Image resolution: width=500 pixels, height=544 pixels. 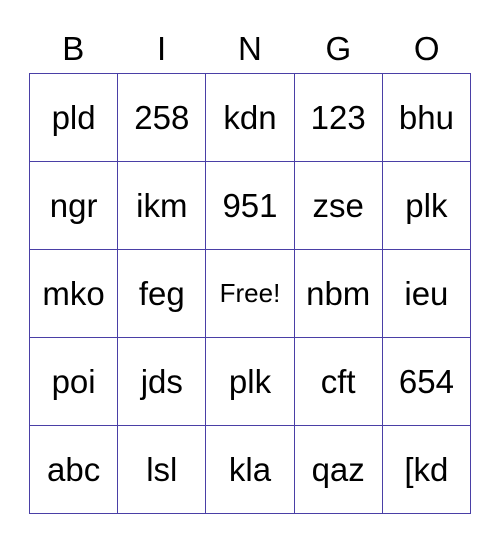 I want to click on bingo-cell: 654, so click(x=426, y=382).